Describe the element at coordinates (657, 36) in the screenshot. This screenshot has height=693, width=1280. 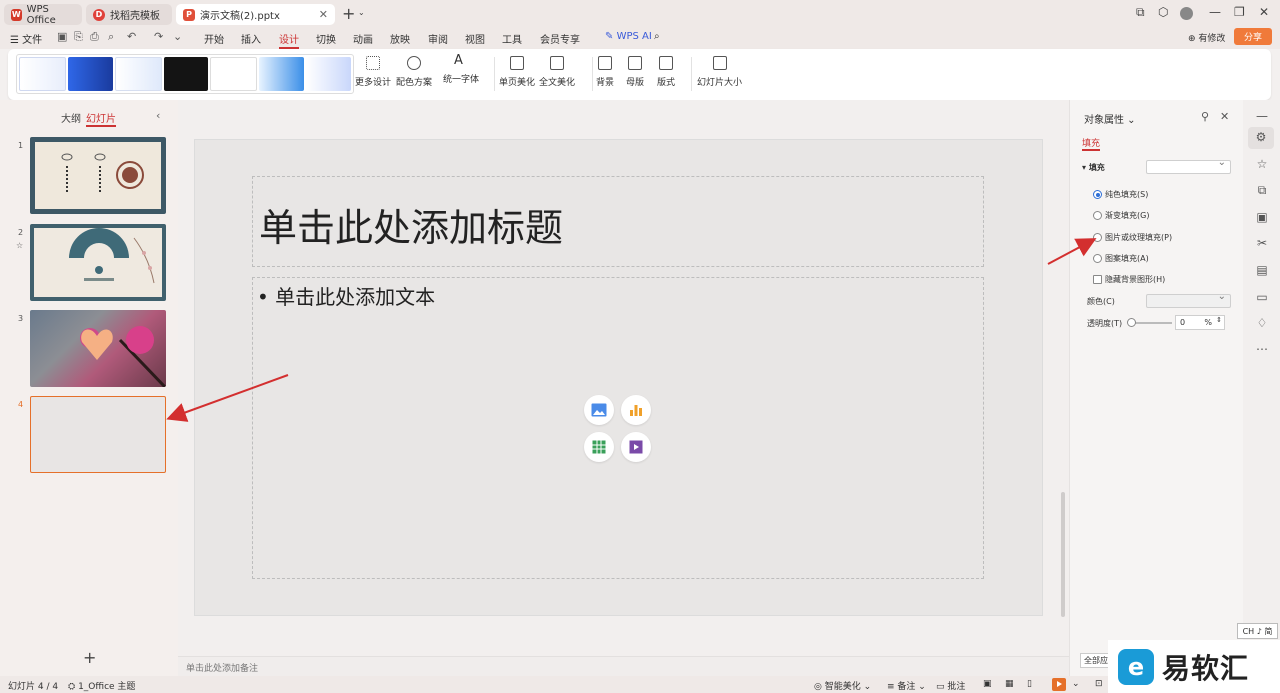
I see `search-icon: ⌕` at that location.